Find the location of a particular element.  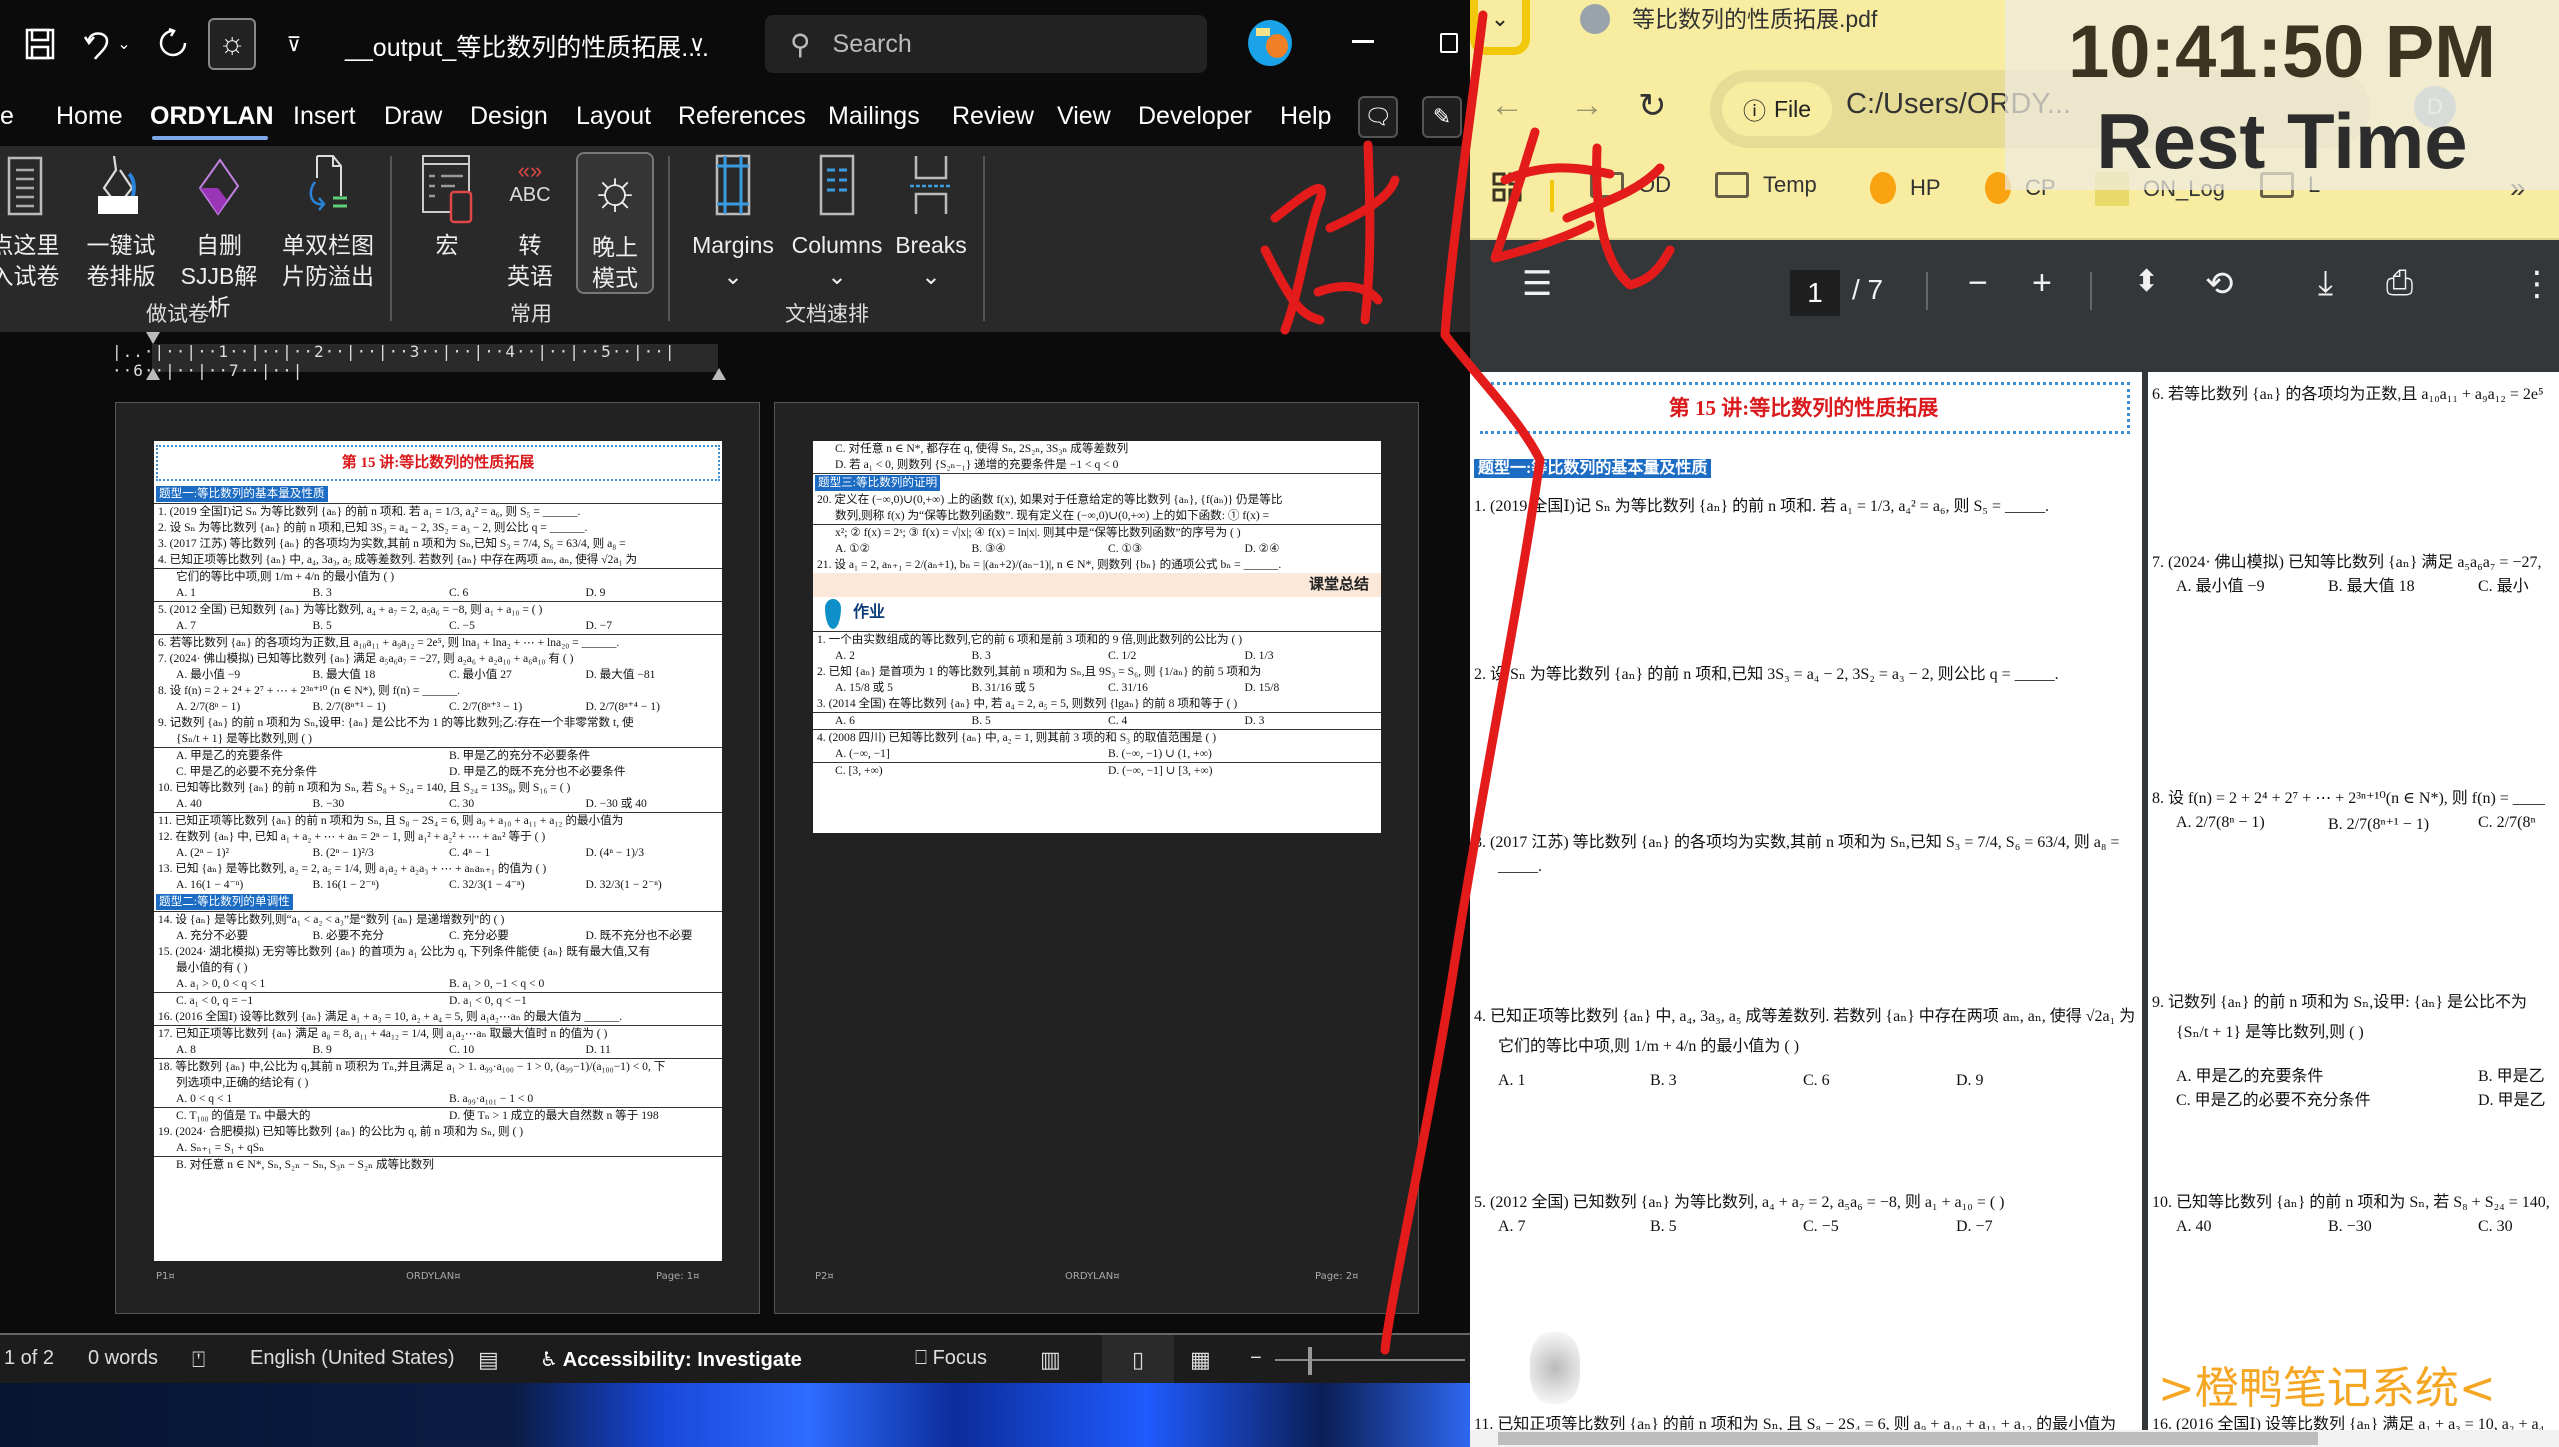

tab-file: e is located at coordinates (7, 116).